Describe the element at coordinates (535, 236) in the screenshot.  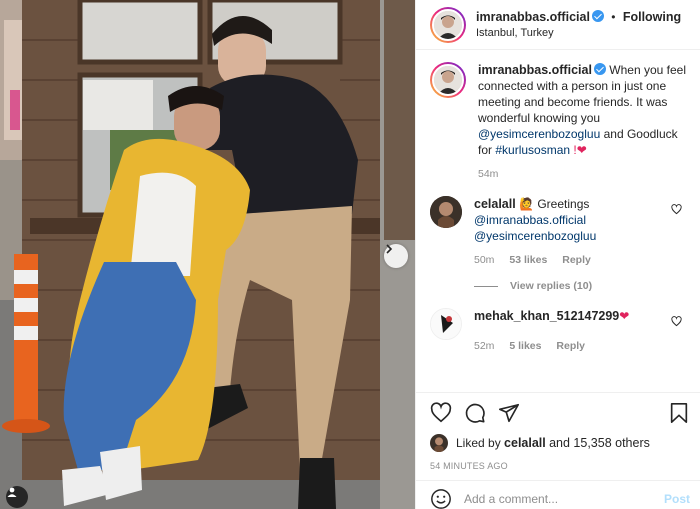
I see `comment-mention: @yesimcerenbozogluu` at that location.